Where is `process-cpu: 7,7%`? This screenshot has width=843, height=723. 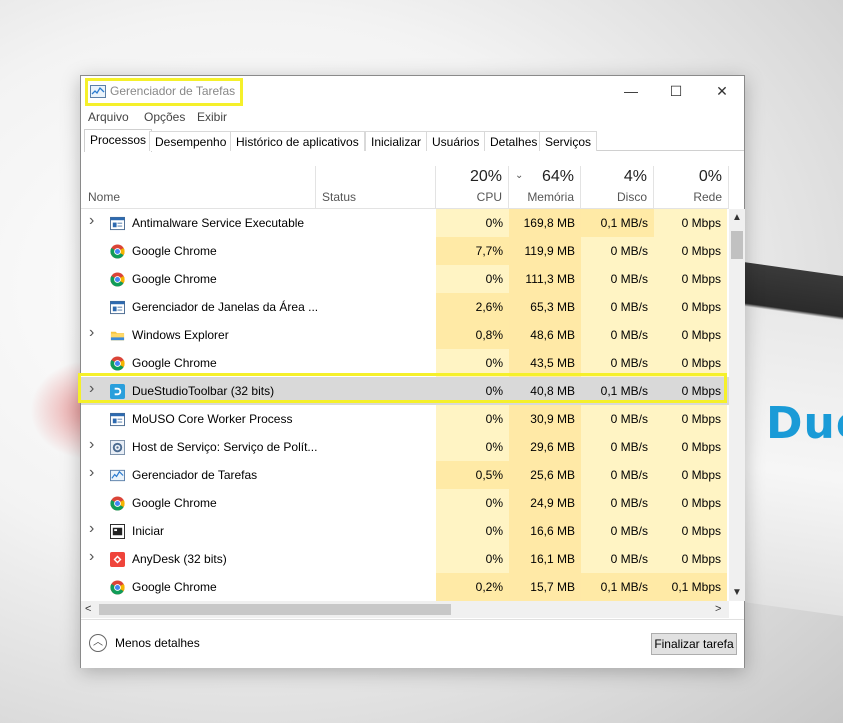
process-cpu: 7,7% is located at coordinates (472, 251).